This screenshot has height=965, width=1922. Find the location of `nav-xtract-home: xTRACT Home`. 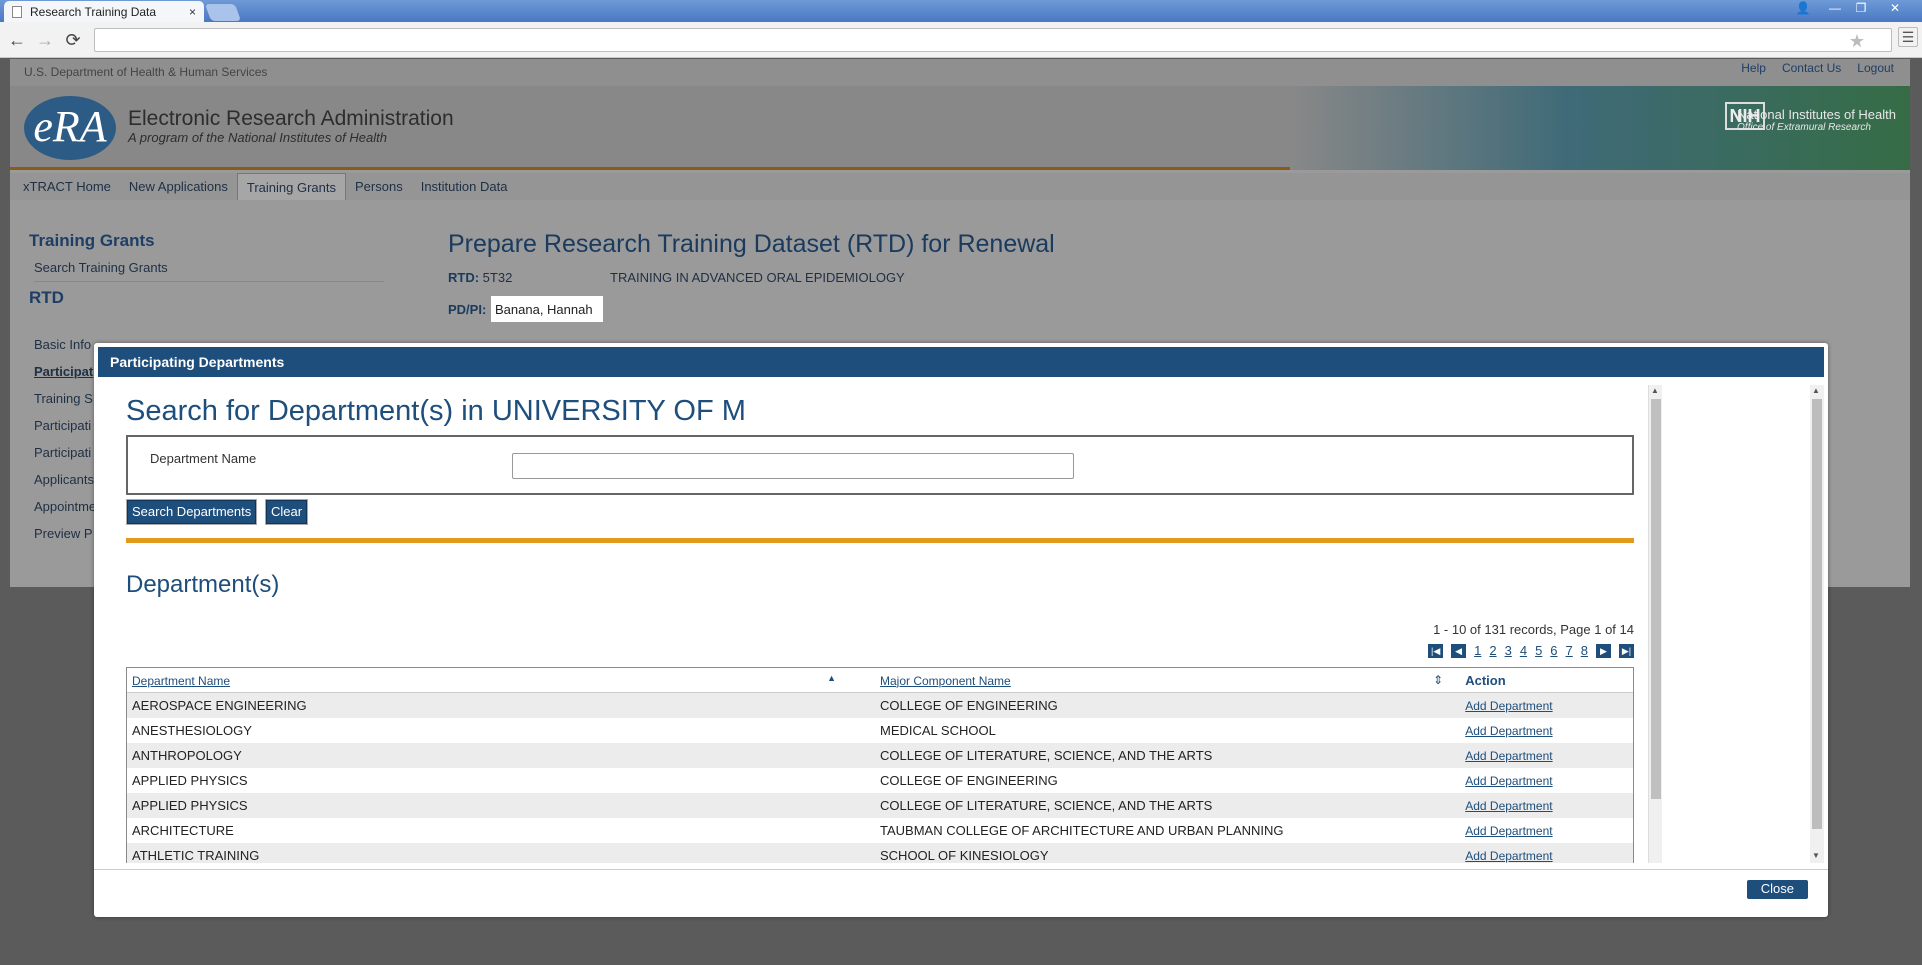

nav-xtract-home: xTRACT Home is located at coordinates (67, 186).